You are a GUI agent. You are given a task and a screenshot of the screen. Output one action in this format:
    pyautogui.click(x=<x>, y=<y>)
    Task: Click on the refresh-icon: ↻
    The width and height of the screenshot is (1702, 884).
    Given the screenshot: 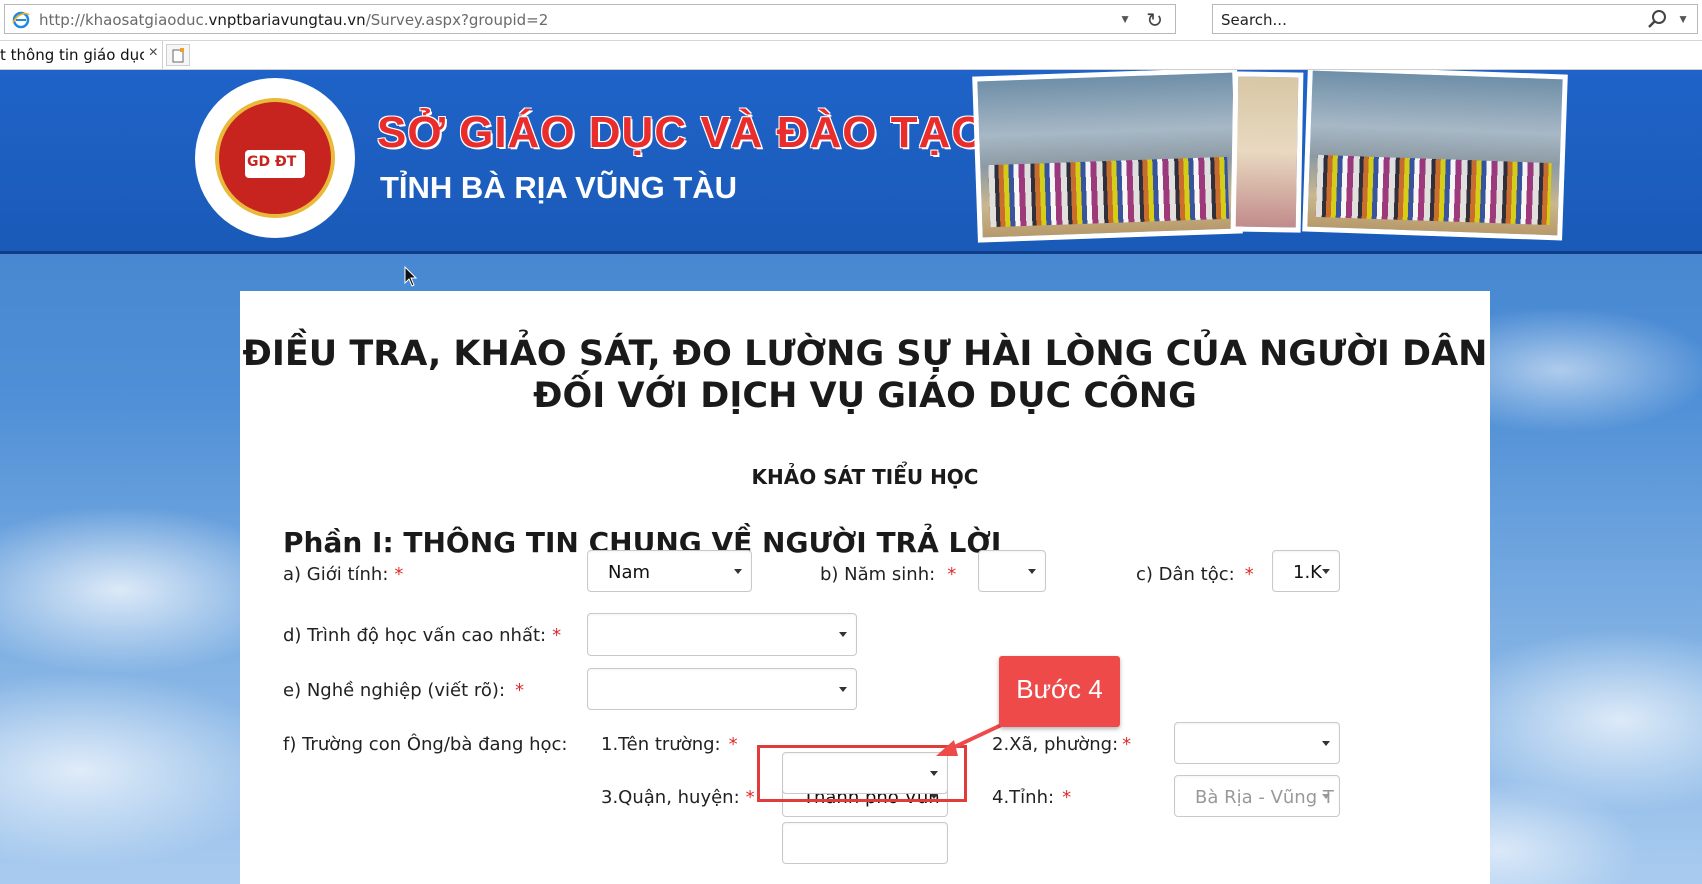 What is the action you would take?
    pyautogui.click(x=1154, y=20)
    